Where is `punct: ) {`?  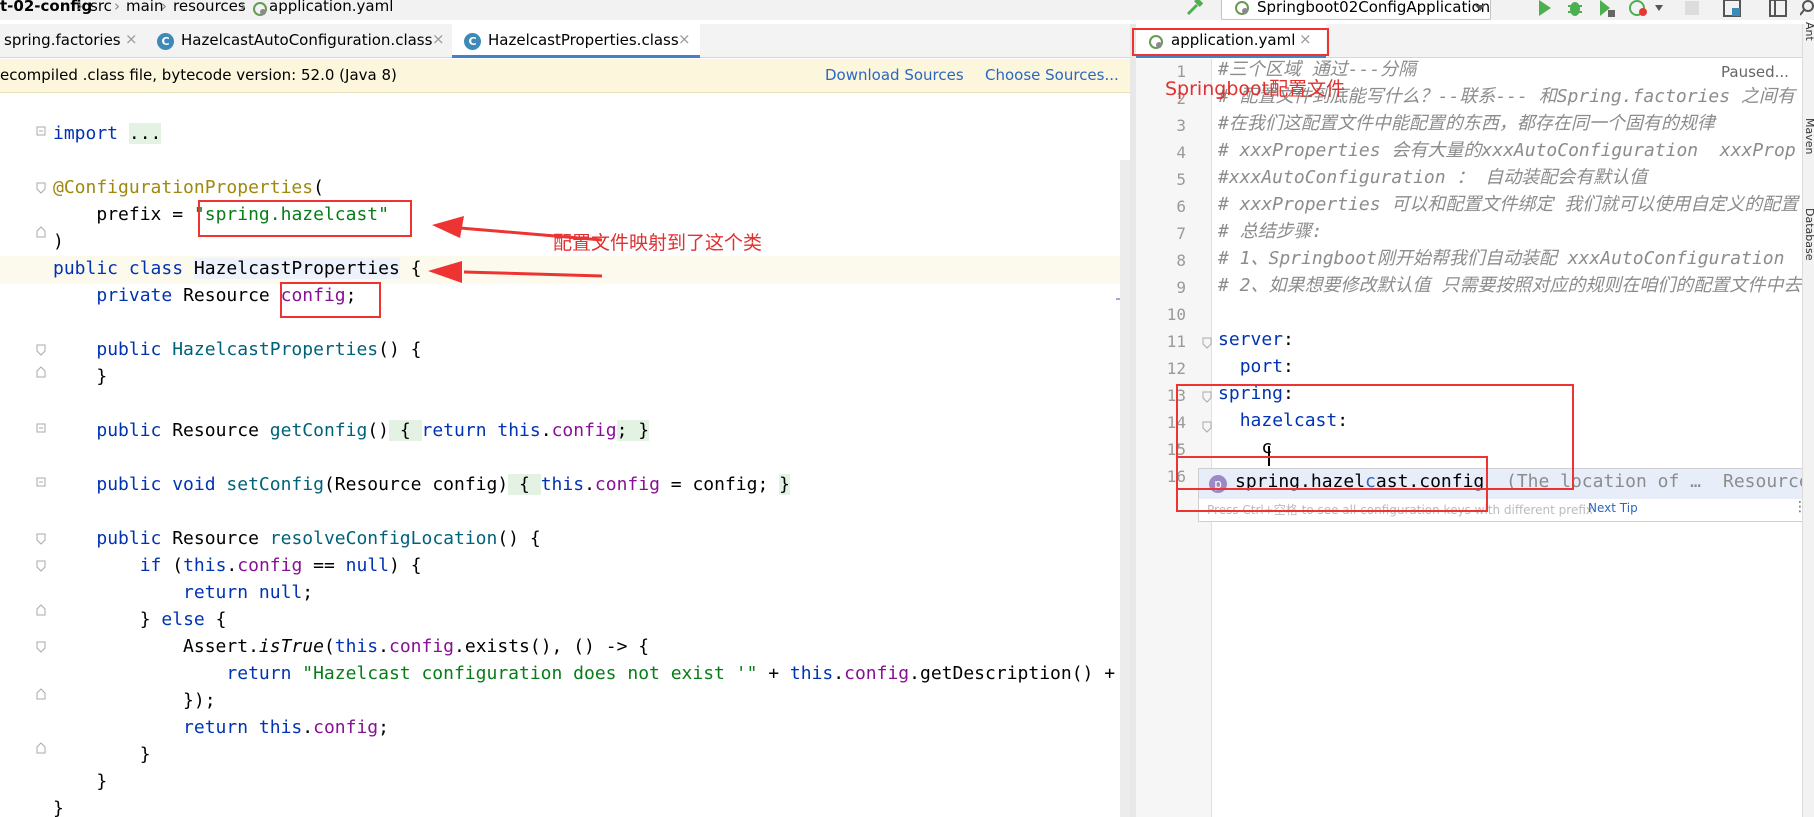
punct: ) { is located at coordinates (405, 565).